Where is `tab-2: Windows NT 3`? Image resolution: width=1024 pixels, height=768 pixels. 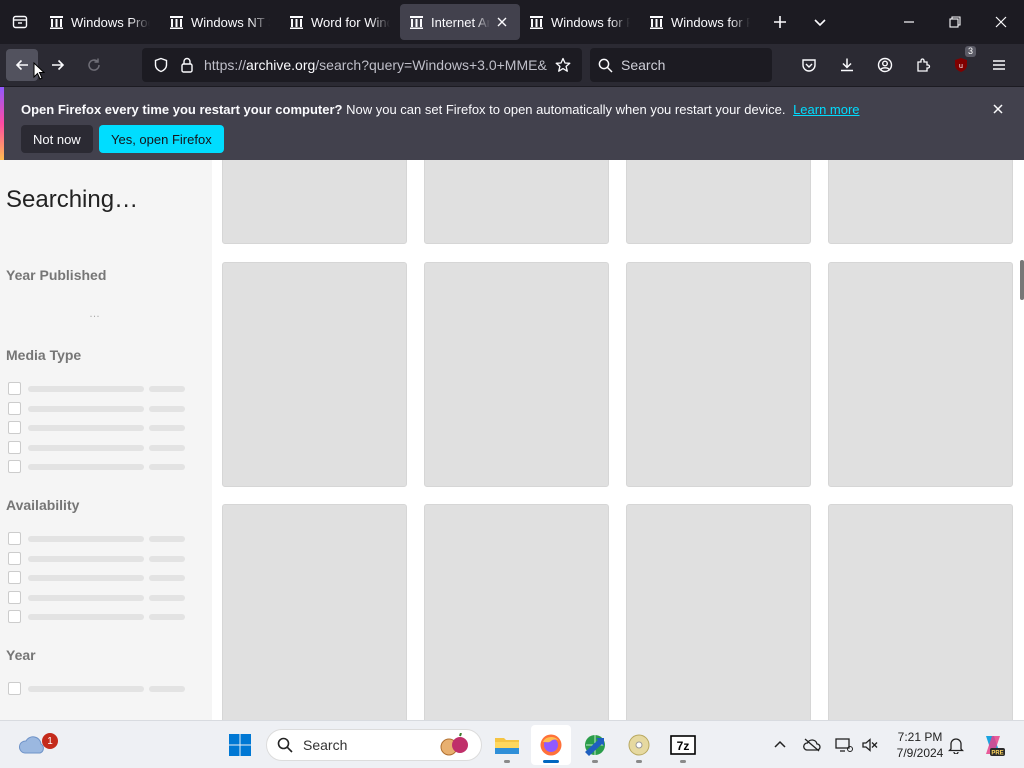
tab-2: Windows NT 3 is located at coordinates (220, 22).